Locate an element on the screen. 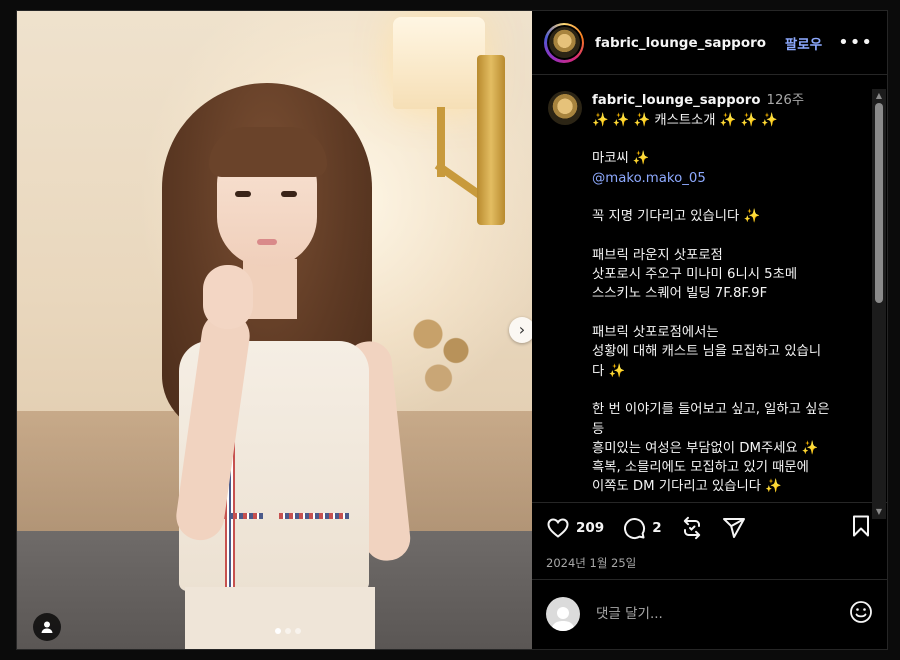 The image size is (900, 660). caption-line: 스스키노 스퀘어 빌딩 7F.8F.9F is located at coordinates (680, 294).